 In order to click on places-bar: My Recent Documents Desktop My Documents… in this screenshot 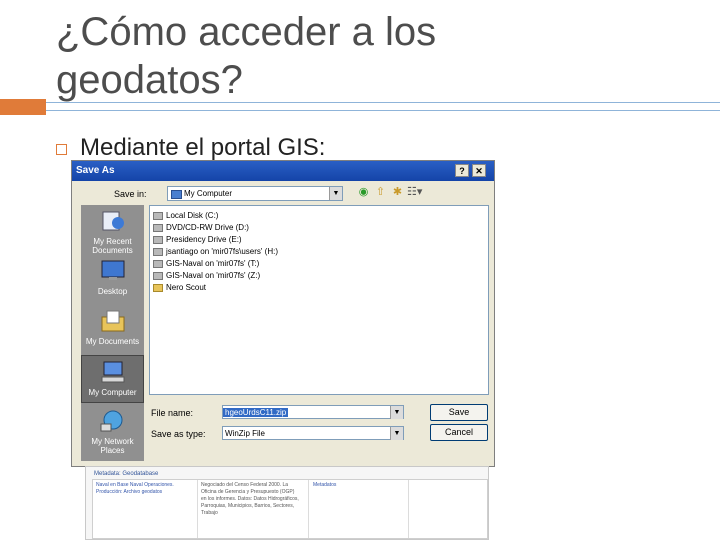, I will do `click(112, 333)`.